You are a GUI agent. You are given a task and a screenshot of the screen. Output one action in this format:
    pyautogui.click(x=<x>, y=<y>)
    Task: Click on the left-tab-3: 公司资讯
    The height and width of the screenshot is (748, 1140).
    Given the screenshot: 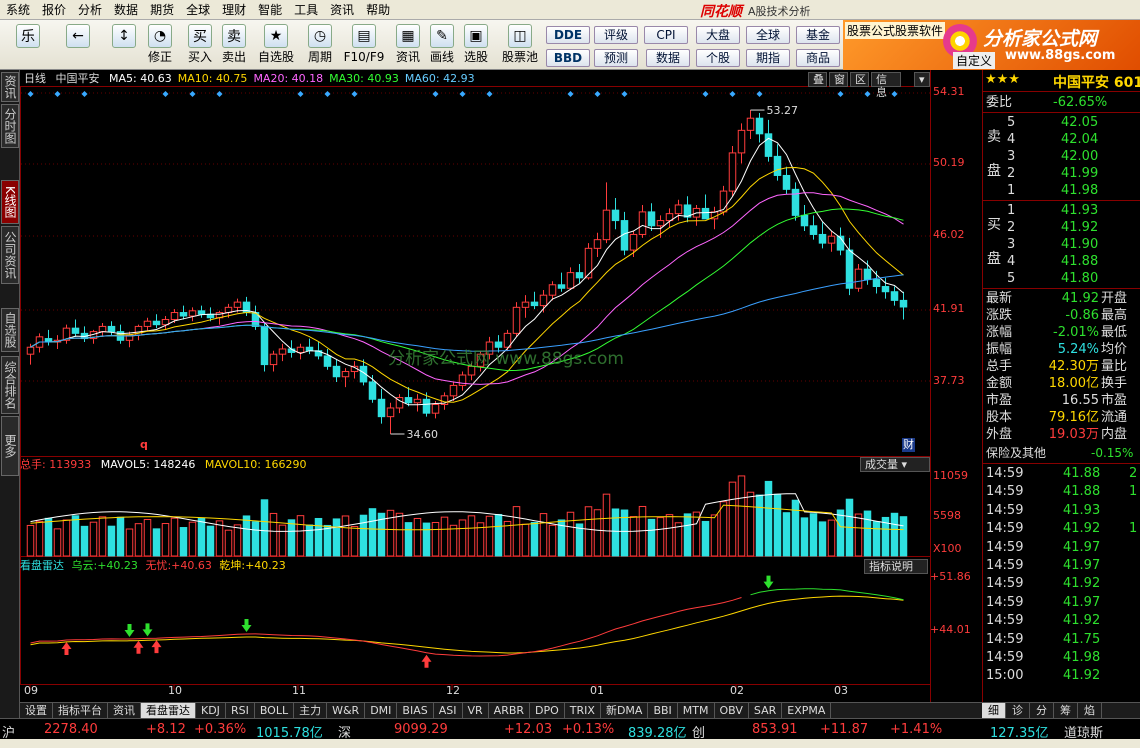 What is the action you would take?
    pyautogui.click(x=10, y=255)
    